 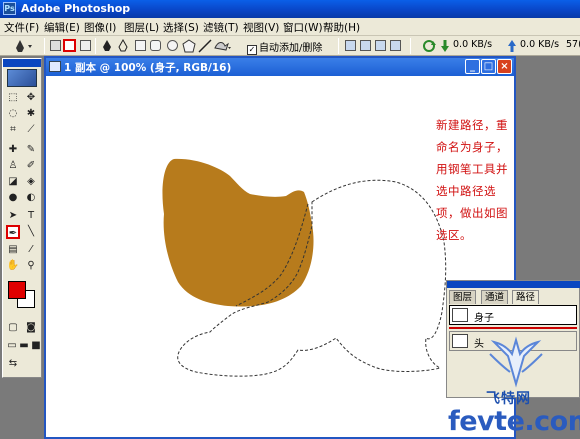 What do you see at coordinates (181, 27) in the screenshot?
I see `menu-select: 选择(S)` at bounding box center [181, 27].